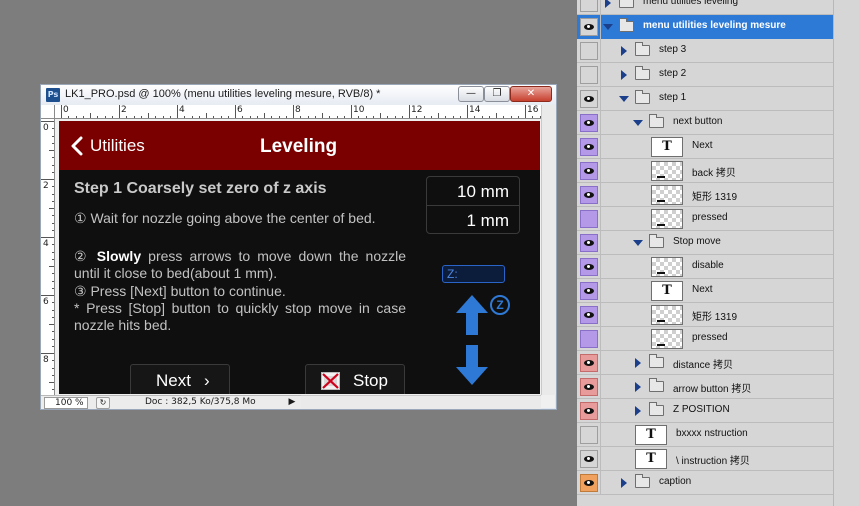 Image resolution: width=859 pixels, height=506 pixels. Describe the element at coordinates (483, 192) in the screenshot. I see `distance-option-10mm: 10 mm` at that location.